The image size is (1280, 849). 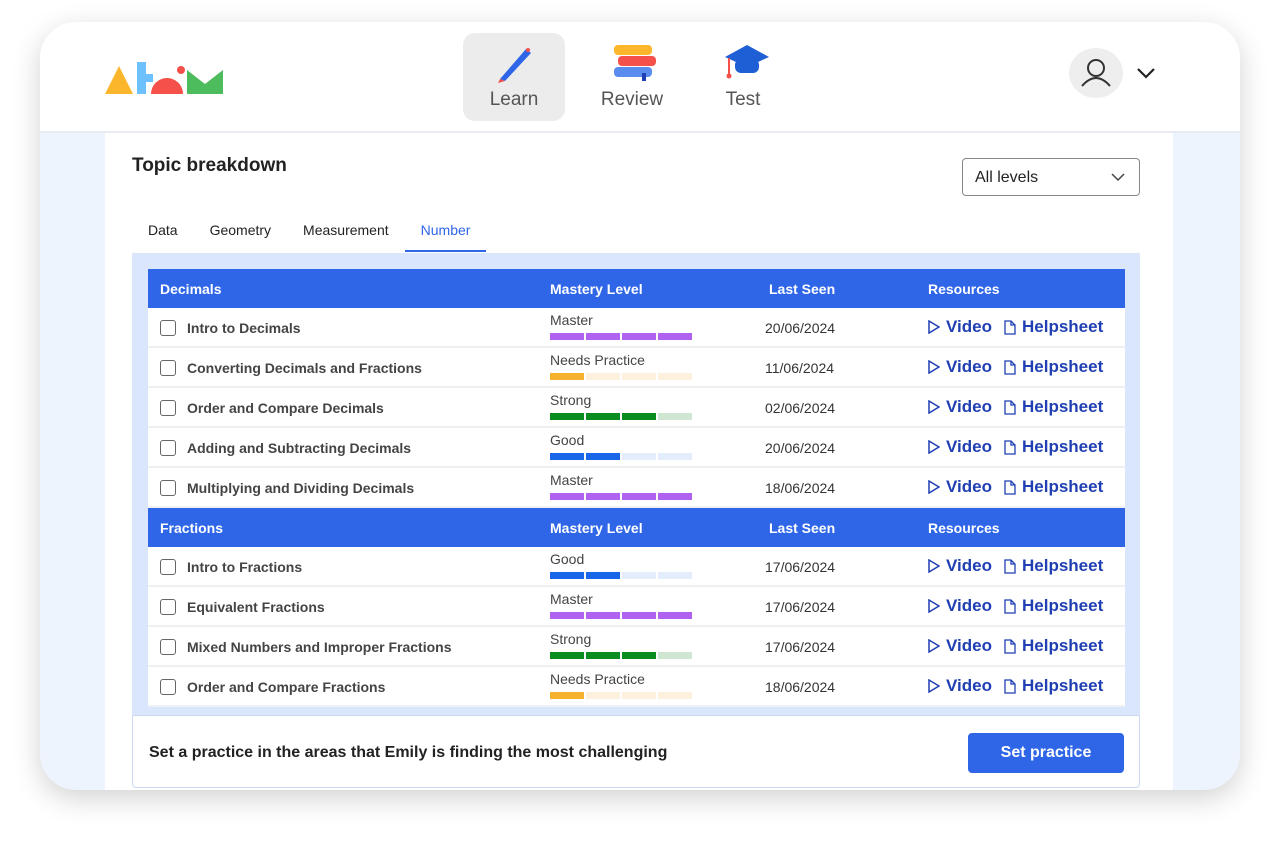 What do you see at coordinates (632, 99) in the screenshot?
I see `nav-label: Review` at bounding box center [632, 99].